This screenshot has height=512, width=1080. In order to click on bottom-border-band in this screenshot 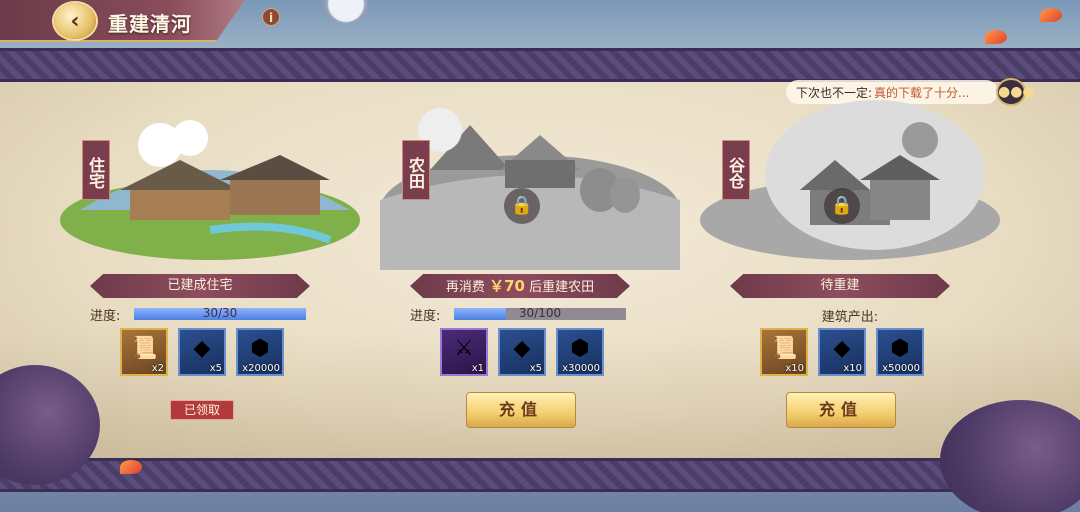, I will do `click(540, 475)`.